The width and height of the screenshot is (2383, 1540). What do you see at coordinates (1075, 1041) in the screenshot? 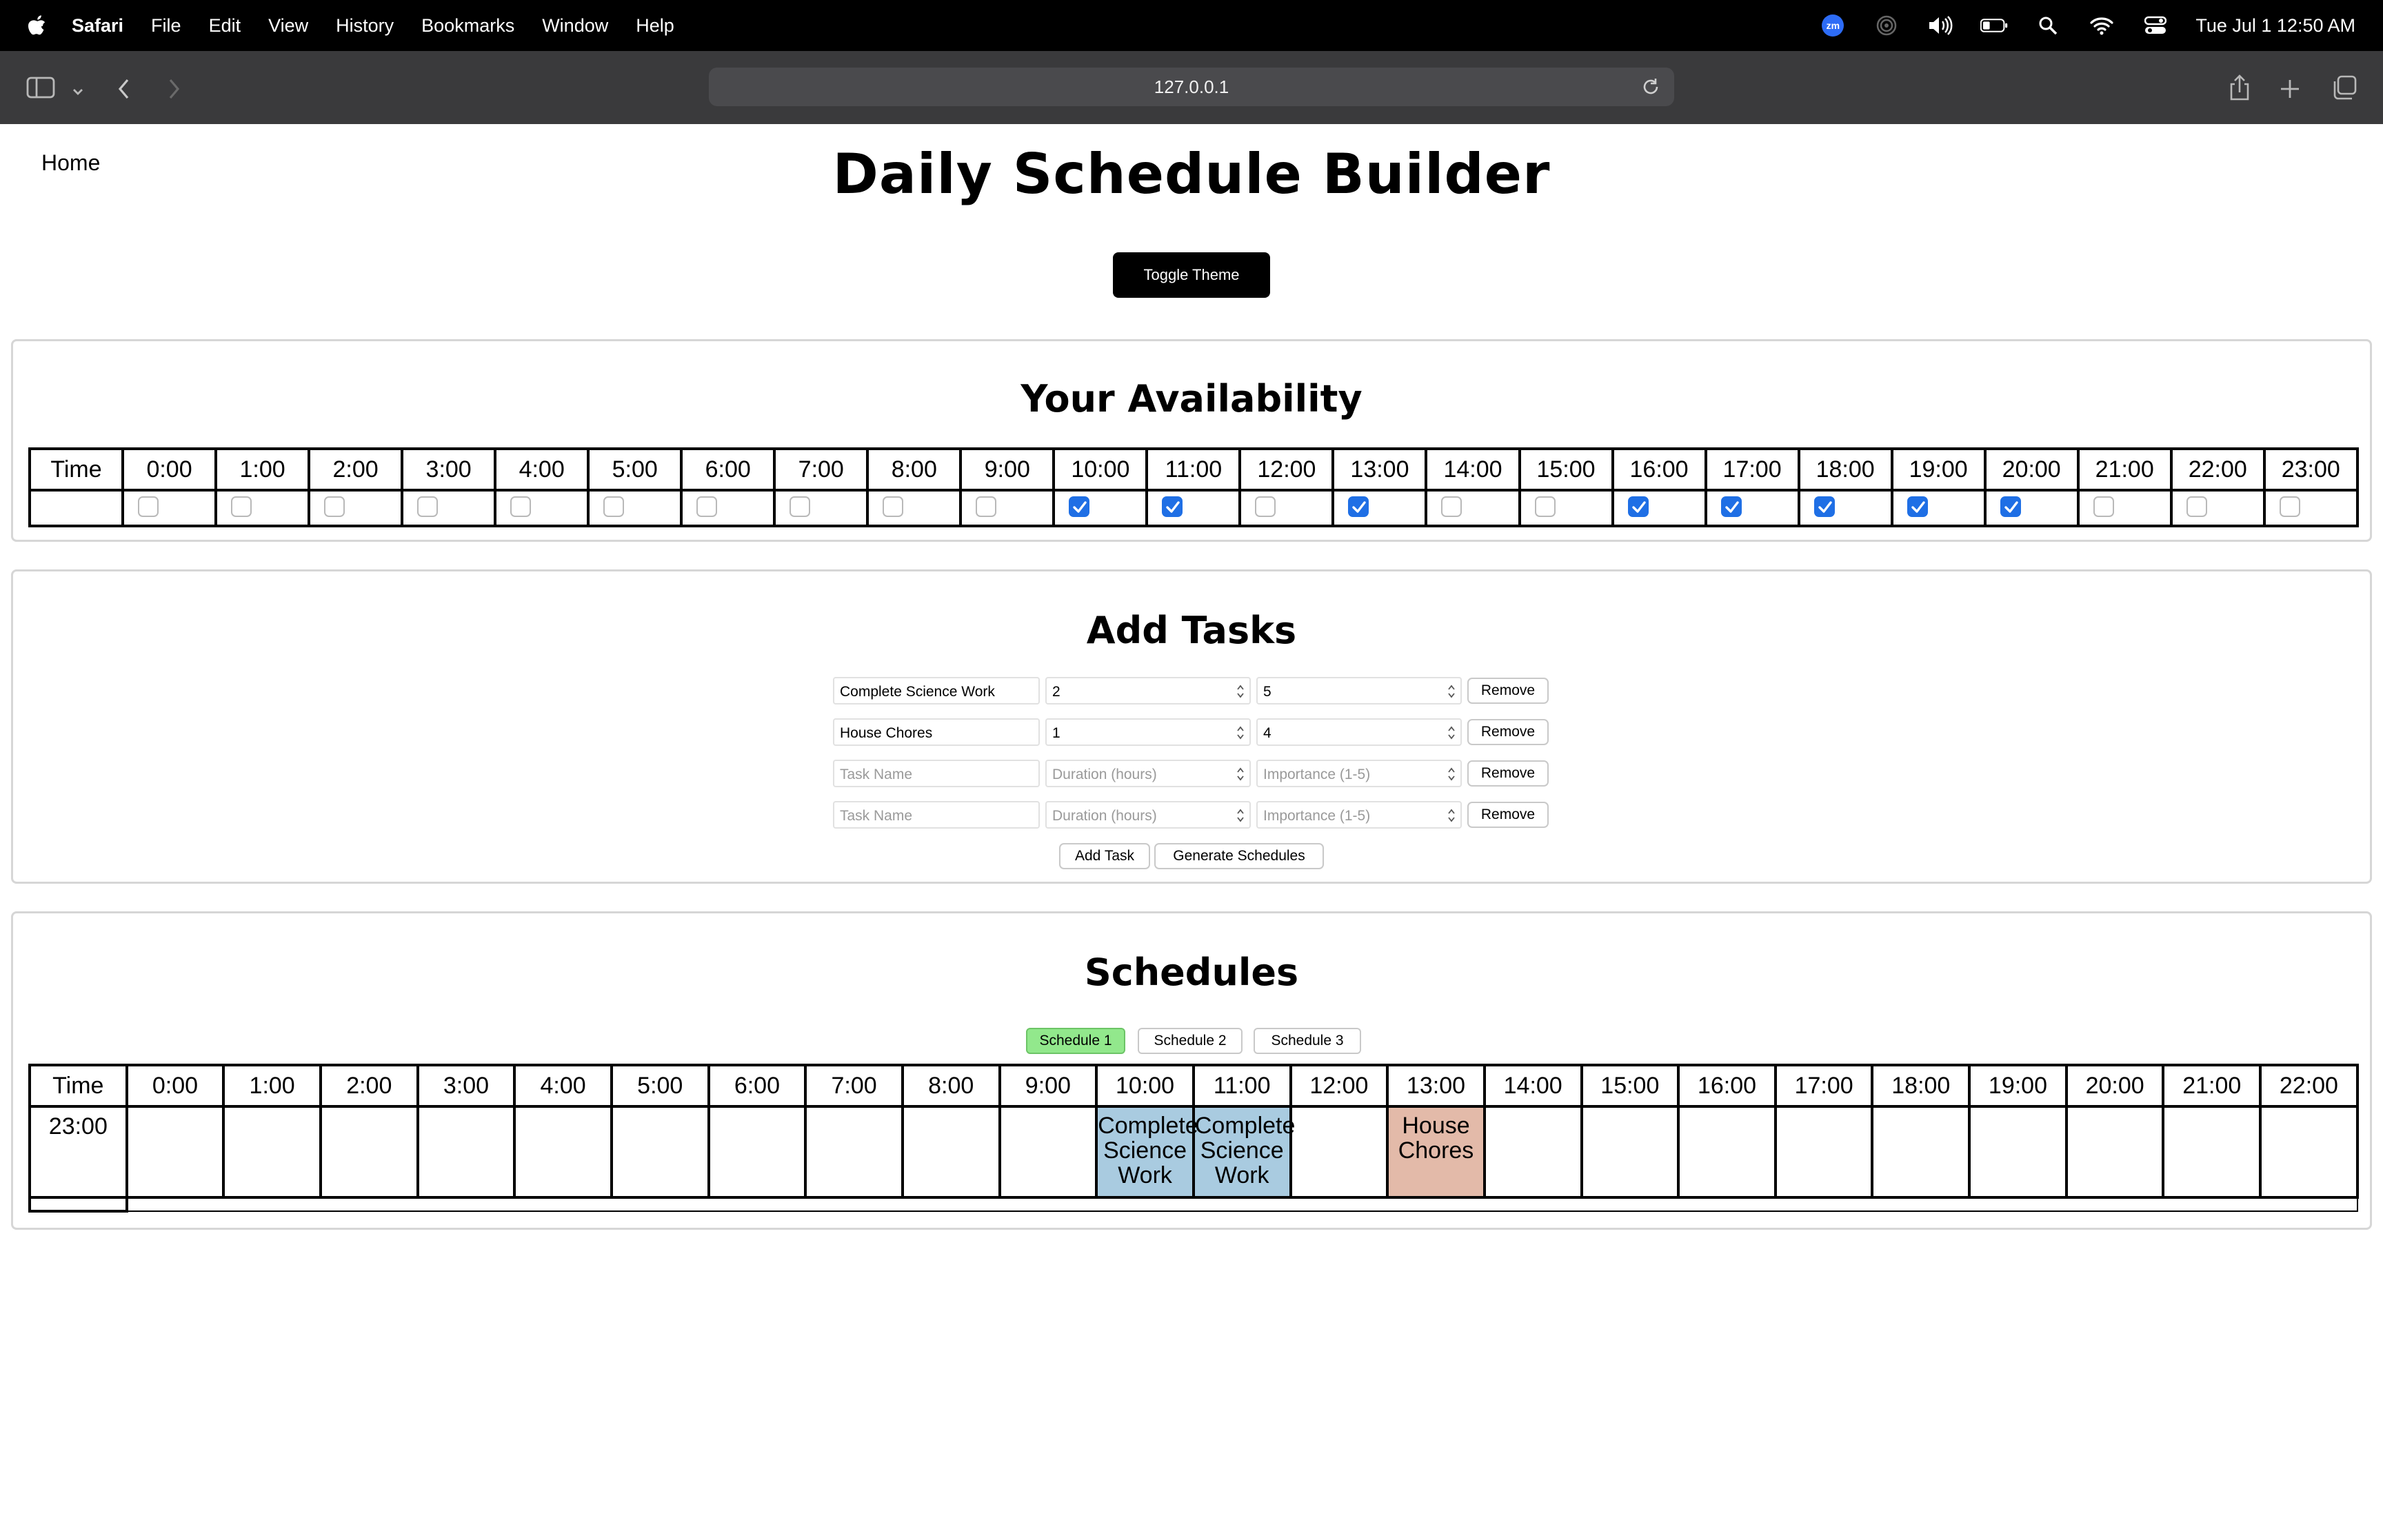
I see `schedule-tab: Schedule 1` at bounding box center [1075, 1041].